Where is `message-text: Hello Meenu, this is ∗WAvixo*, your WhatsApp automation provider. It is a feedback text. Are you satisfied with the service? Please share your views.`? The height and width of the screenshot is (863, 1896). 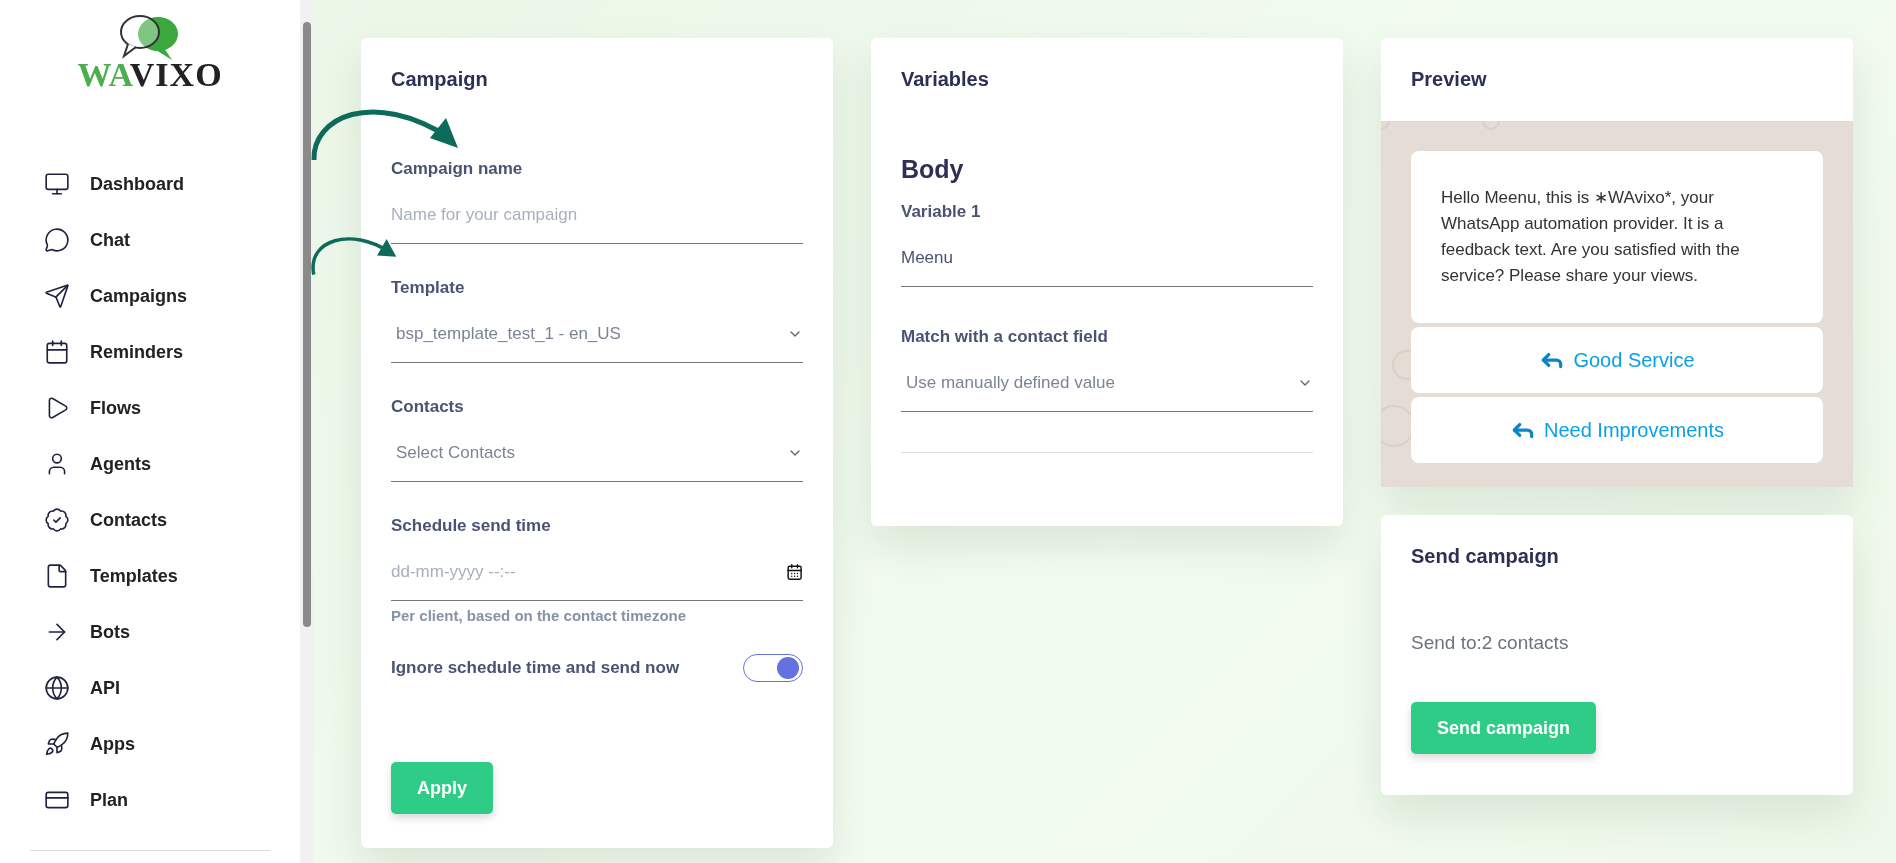
message-text: Hello Meenu, this is ∗WAvixo*, your WhatsApp automation provider. It is a feedback text. Are you satisfied with the service? Please share your views. is located at coordinates (1617, 237).